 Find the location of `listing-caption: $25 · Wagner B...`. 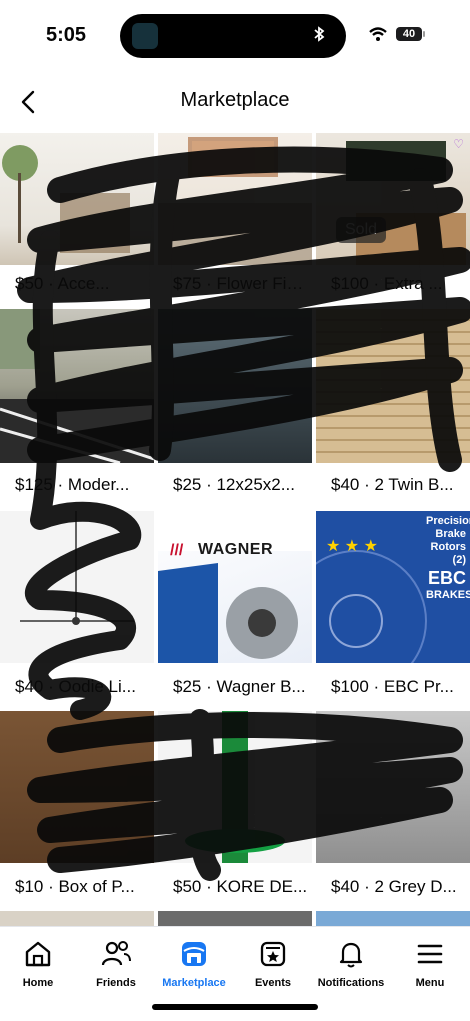

listing-caption: $25 · Wagner B... is located at coordinates (239, 686).